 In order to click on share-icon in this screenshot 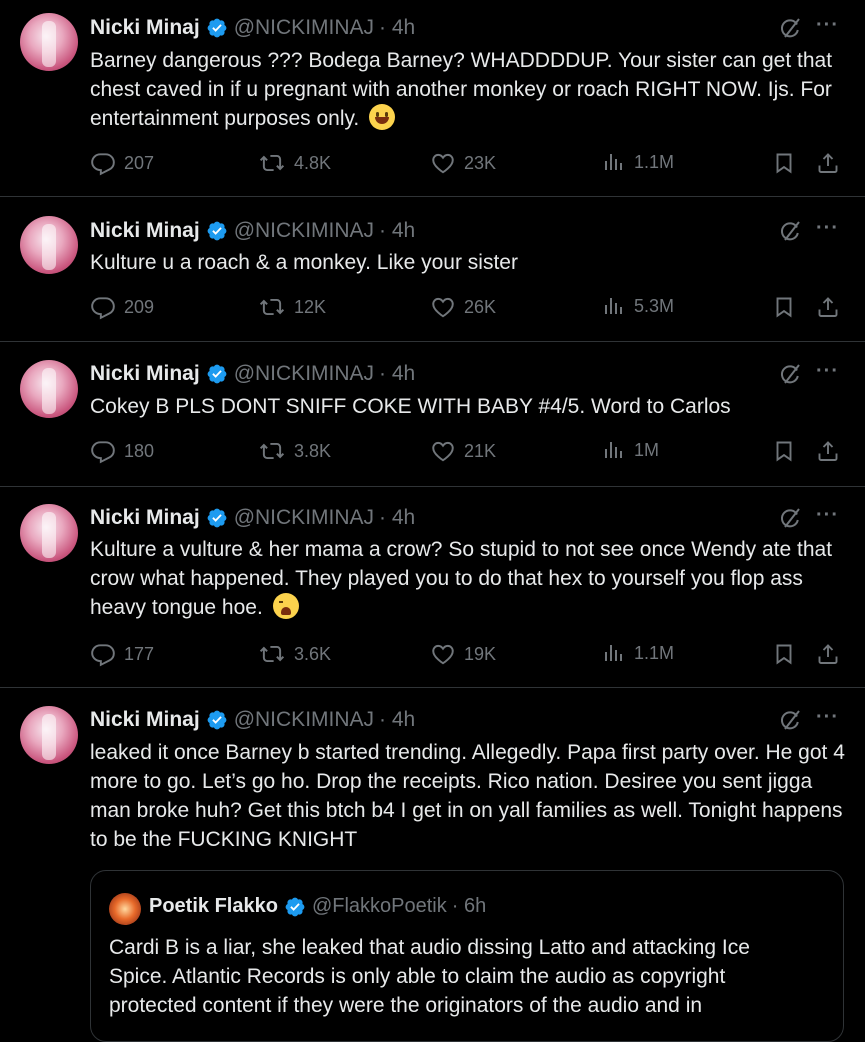, I will do `click(828, 654)`.